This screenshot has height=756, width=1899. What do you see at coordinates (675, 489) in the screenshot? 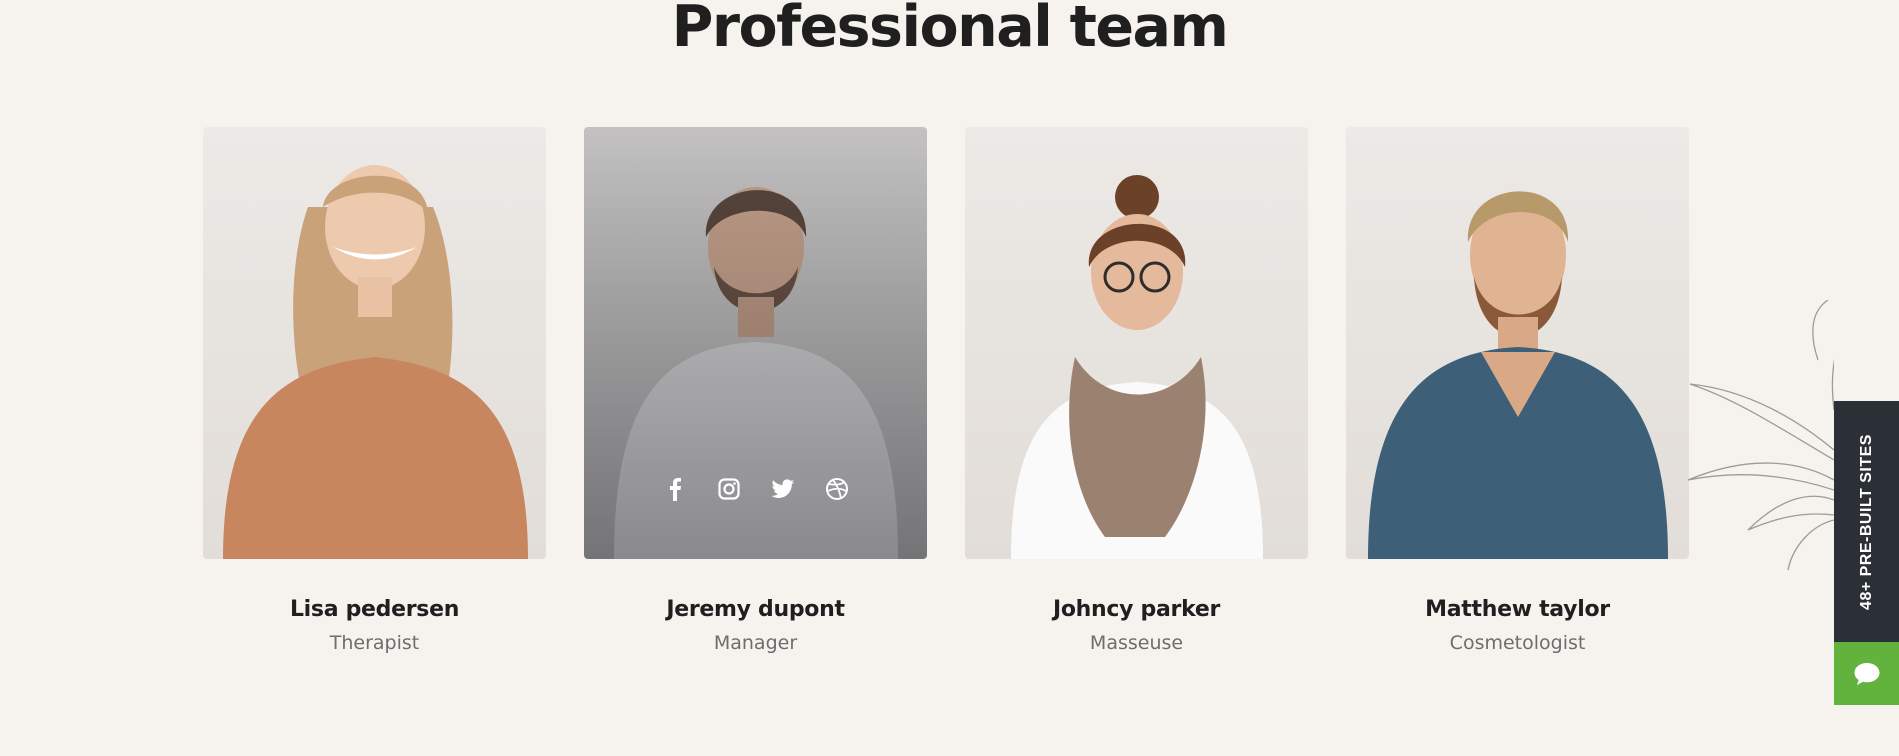
I see `facebook-icon` at bounding box center [675, 489].